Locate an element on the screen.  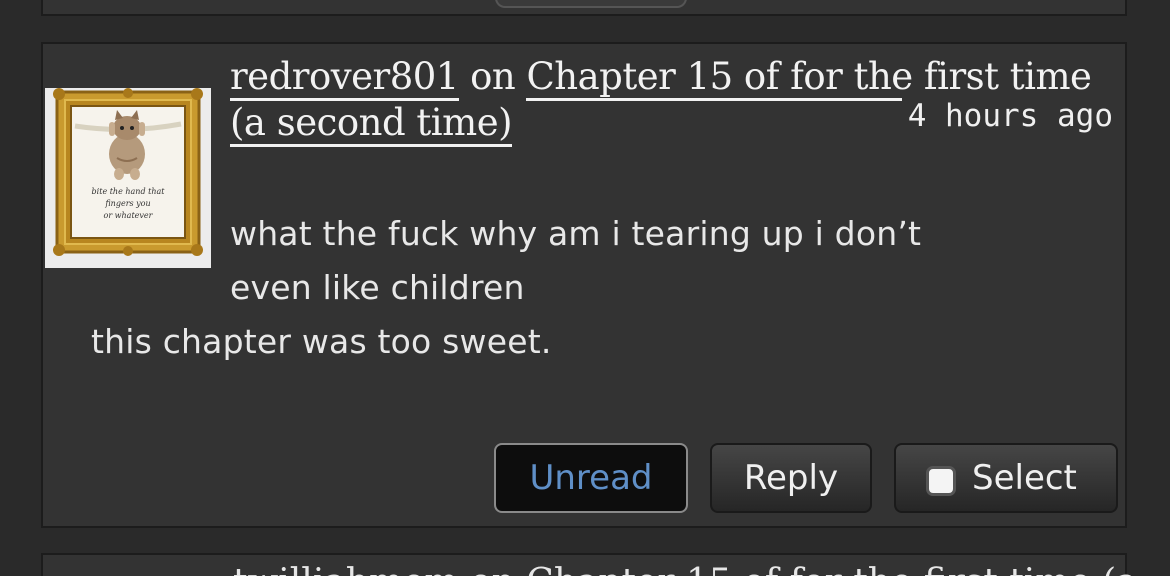
author-link: redrover801 is located at coordinates (344, 78).